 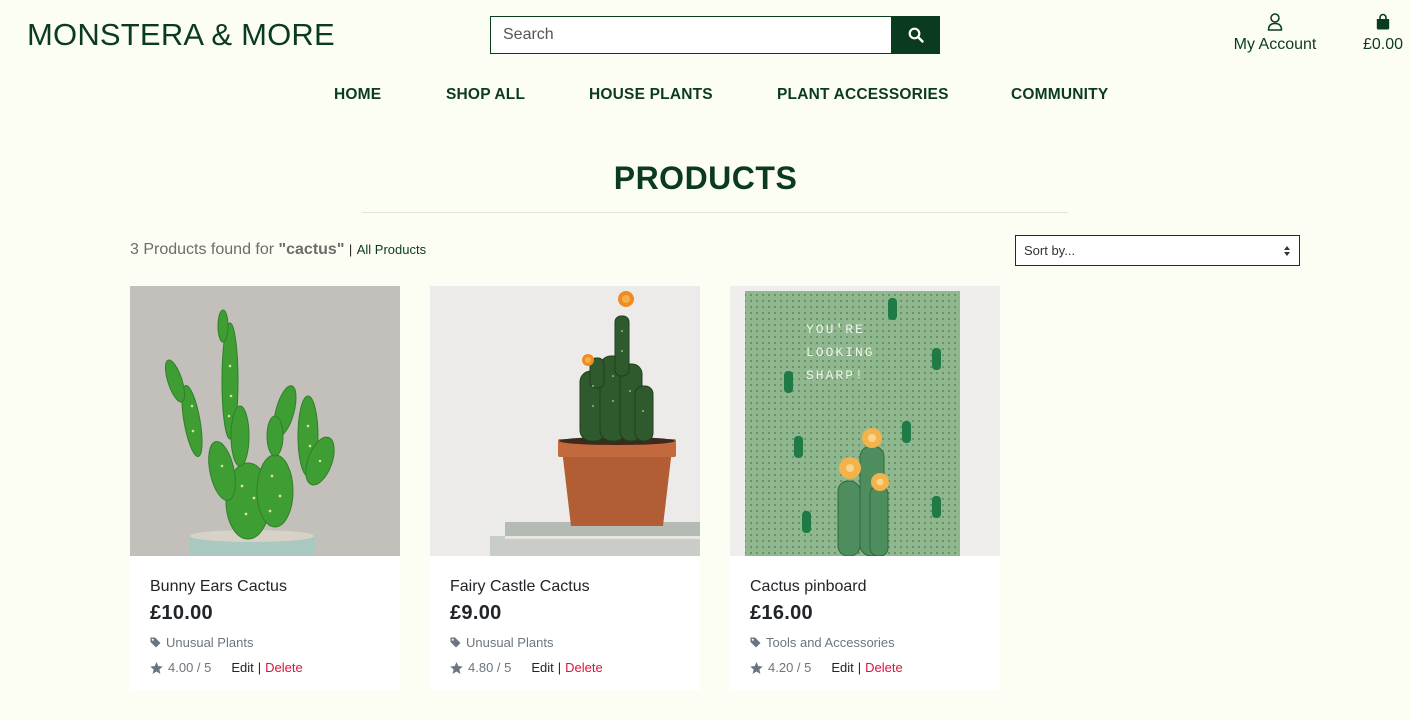 I want to click on search-form, so click(x=715, y=35).